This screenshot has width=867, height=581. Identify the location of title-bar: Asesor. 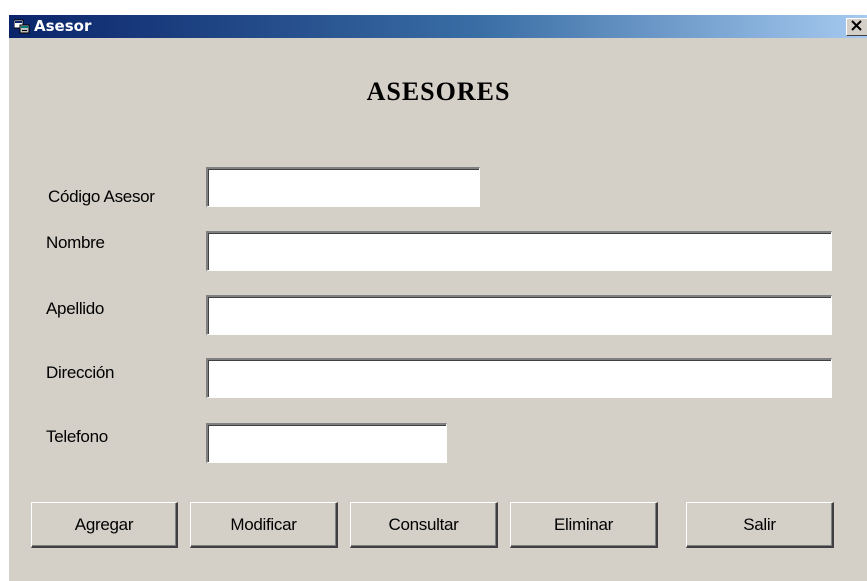
(438, 26).